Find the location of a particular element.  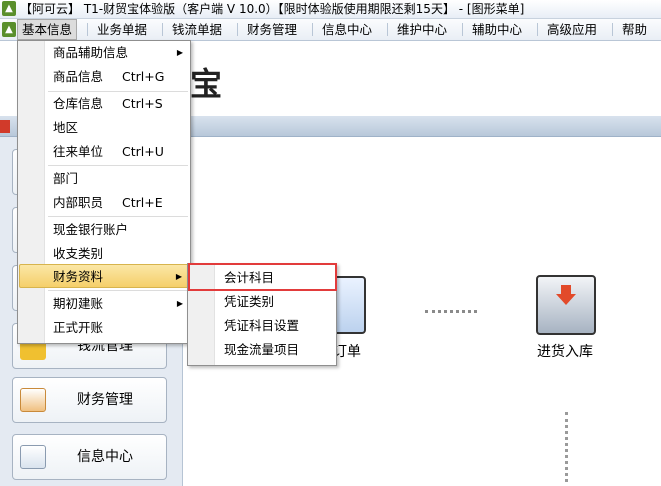

menu-item-partners: 往来单位 Ctrl+U is located at coordinates (104, 152).